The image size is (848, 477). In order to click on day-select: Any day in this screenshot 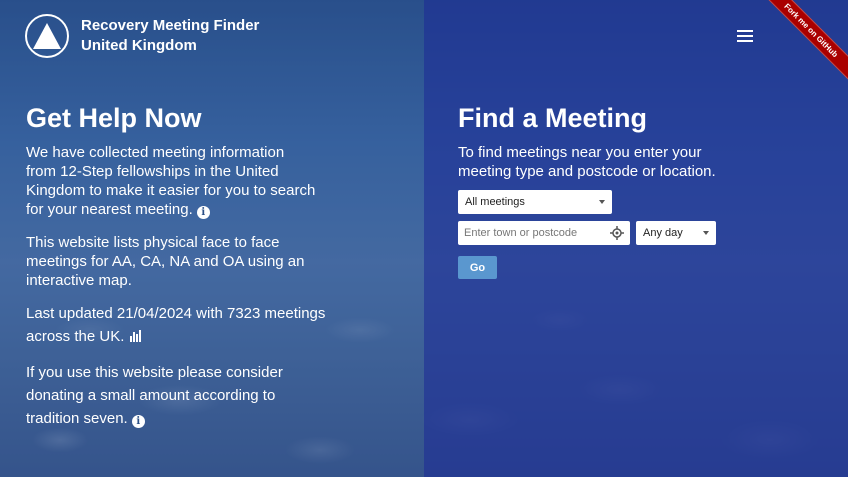, I will do `click(676, 233)`.